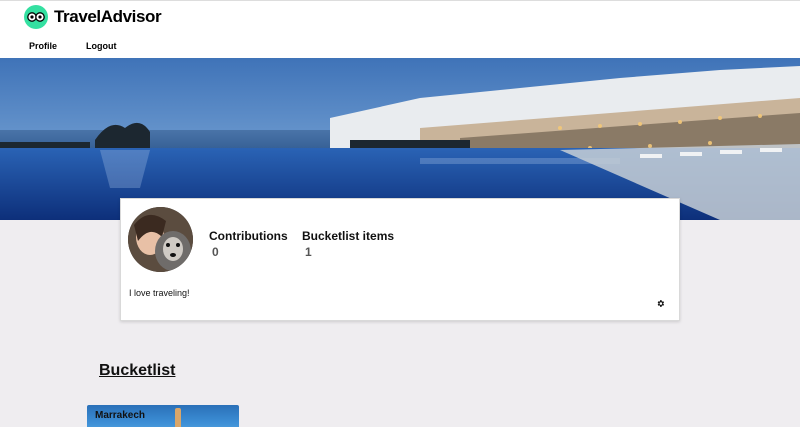 The width and height of the screenshot is (800, 427). I want to click on bucketlist-items-label: Bucketlist items, so click(348, 236).